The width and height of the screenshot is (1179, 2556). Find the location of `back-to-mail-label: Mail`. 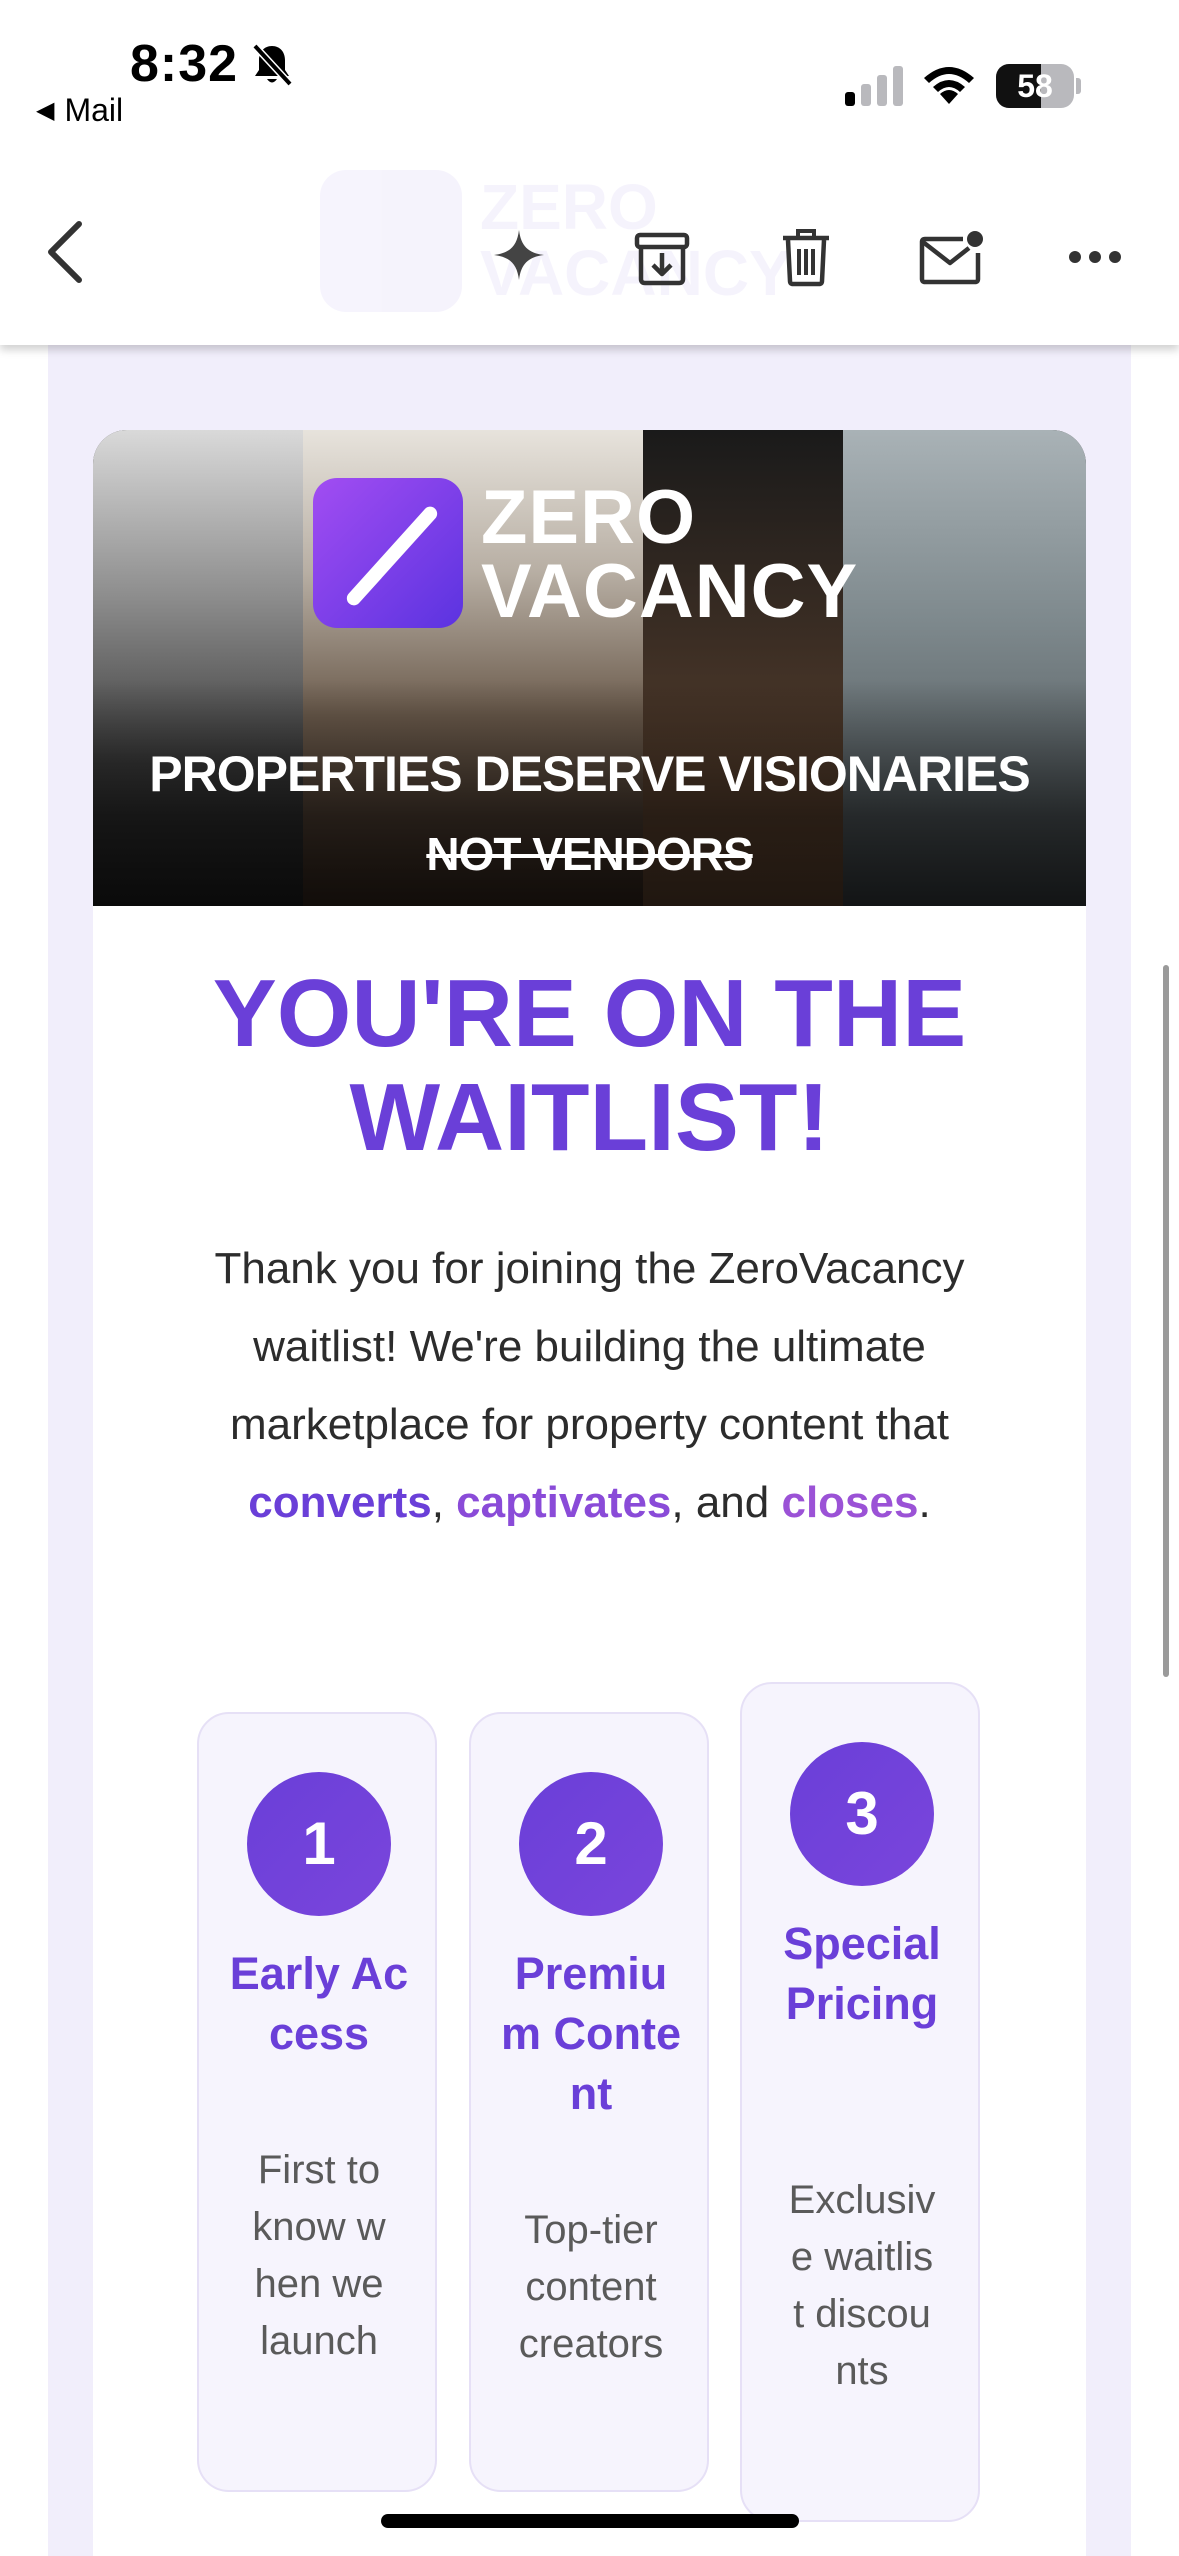

back-to-mail-label: Mail is located at coordinates (94, 110).